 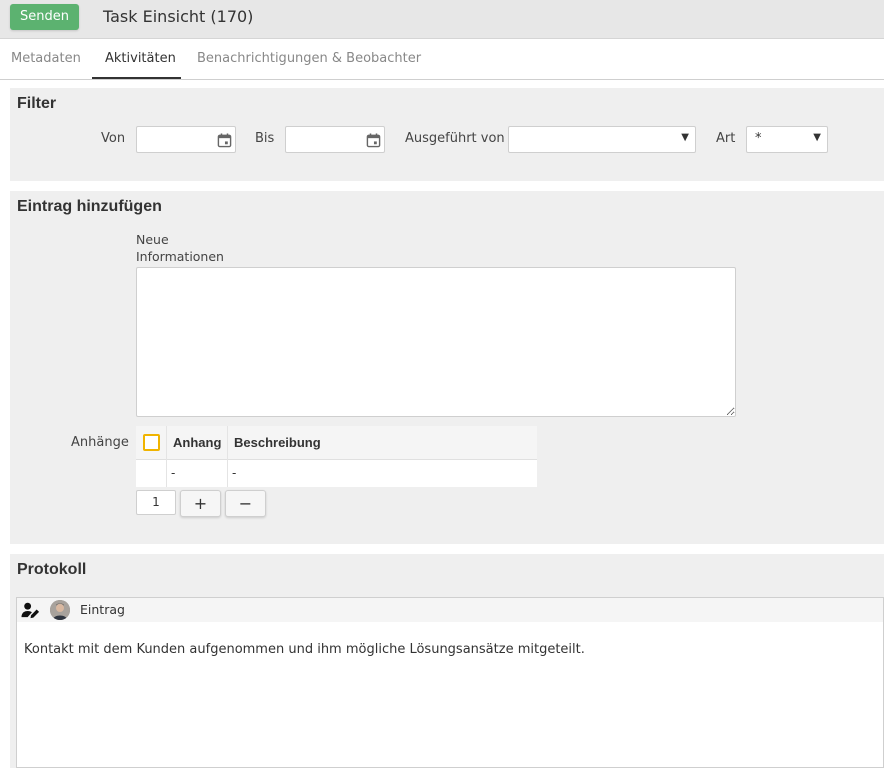 What do you see at coordinates (180, 248) in the screenshot?
I see `new-info-label: Neue Informationen` at bounding box center [180, 248].